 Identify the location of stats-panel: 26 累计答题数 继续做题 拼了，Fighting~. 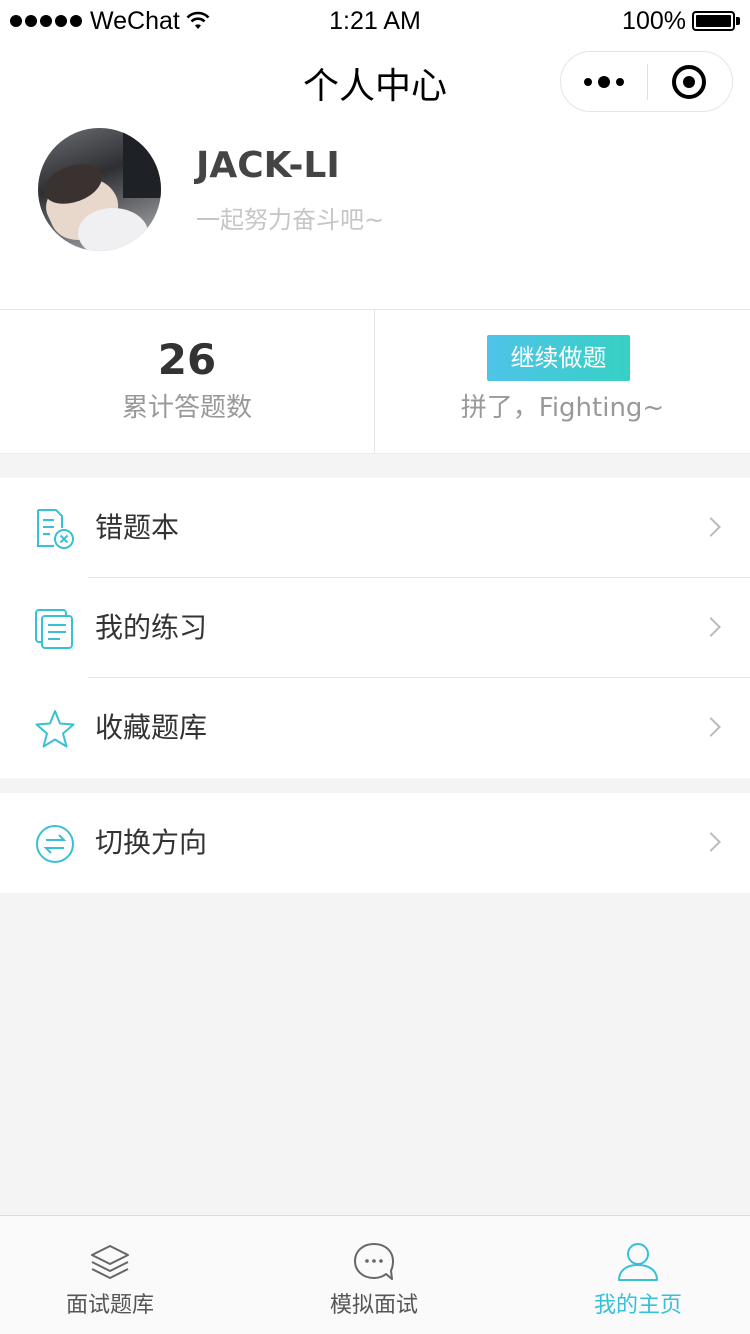
(375, 381).